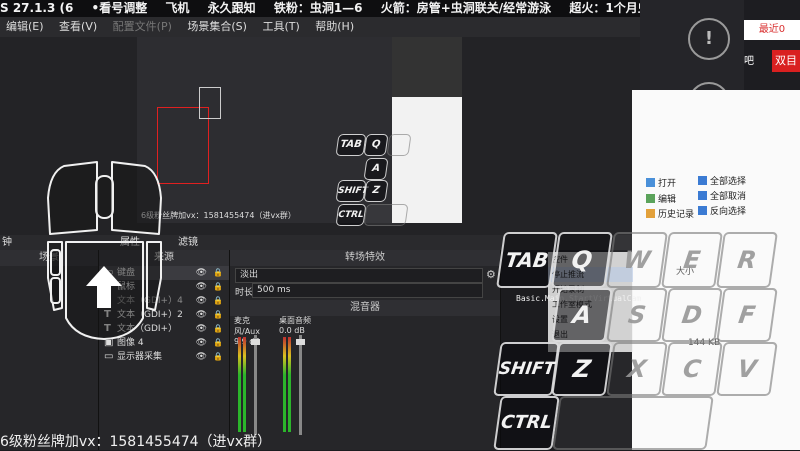 This screenshot has height=451, width=800. Describe the element at coordinates (231, 8) in the screenshot. I see `marquee-text: 永久跟知` at that location.